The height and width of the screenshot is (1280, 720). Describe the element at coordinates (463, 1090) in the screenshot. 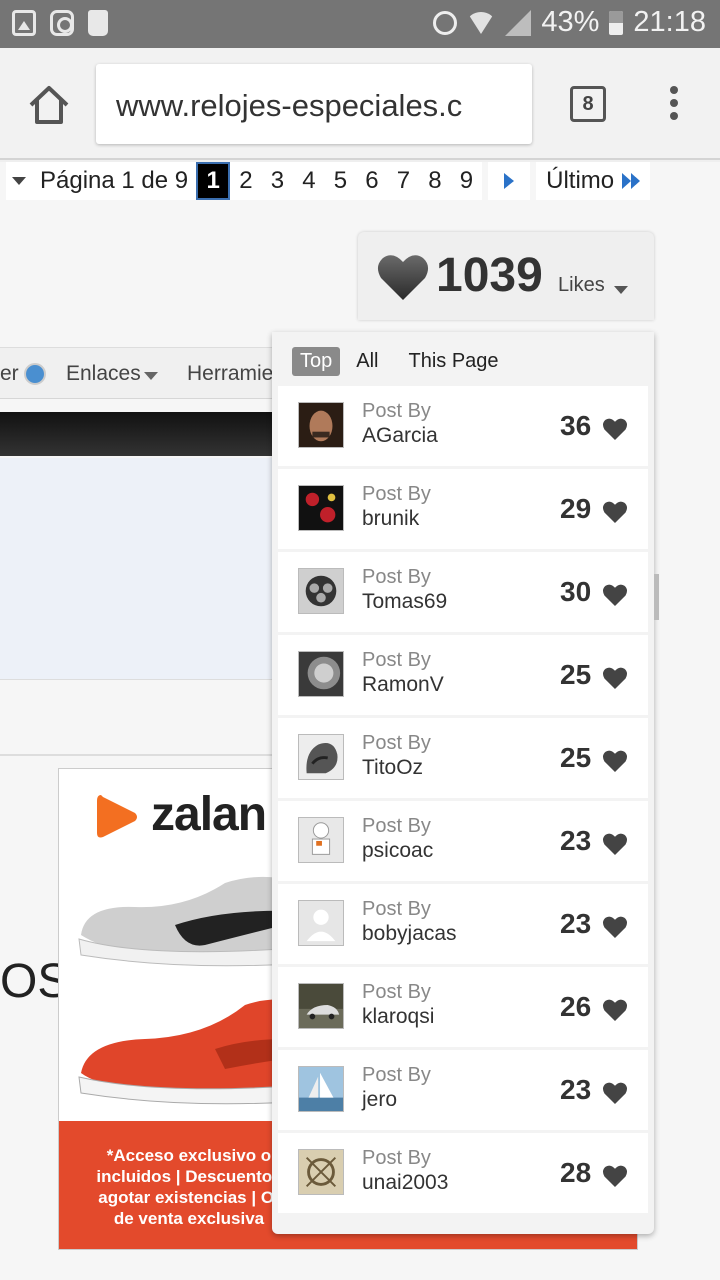

I see `list-item: Post By jero 23` at that location.